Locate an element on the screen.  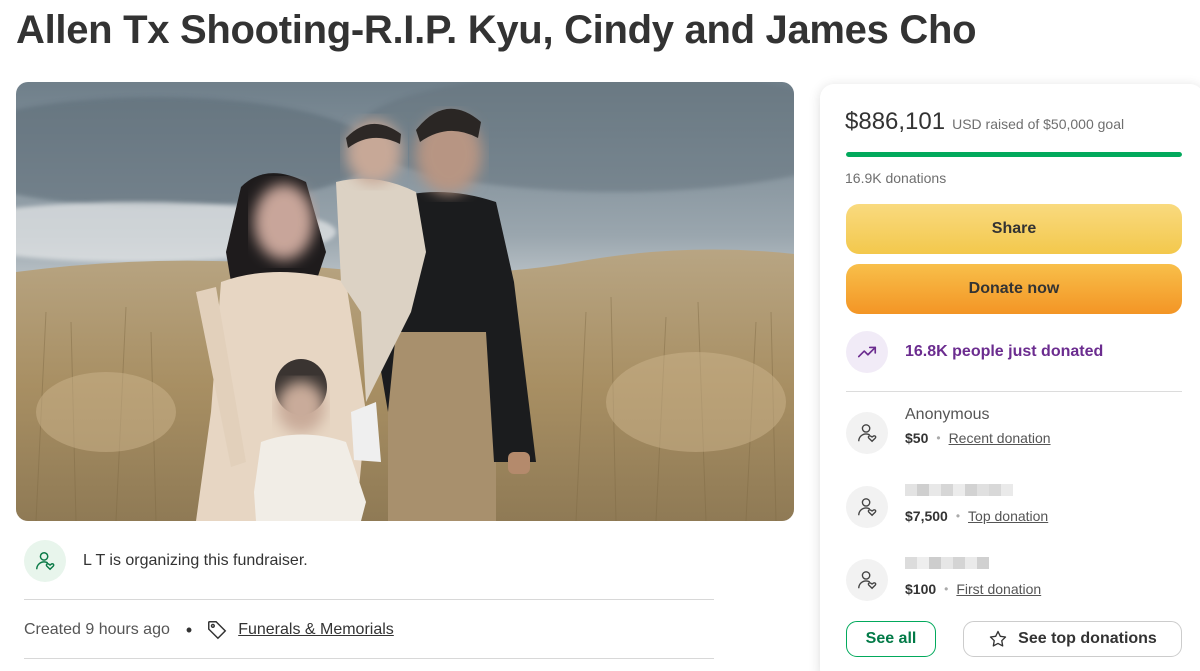
donor-amount: $50 is located at coordinates (917, 438).